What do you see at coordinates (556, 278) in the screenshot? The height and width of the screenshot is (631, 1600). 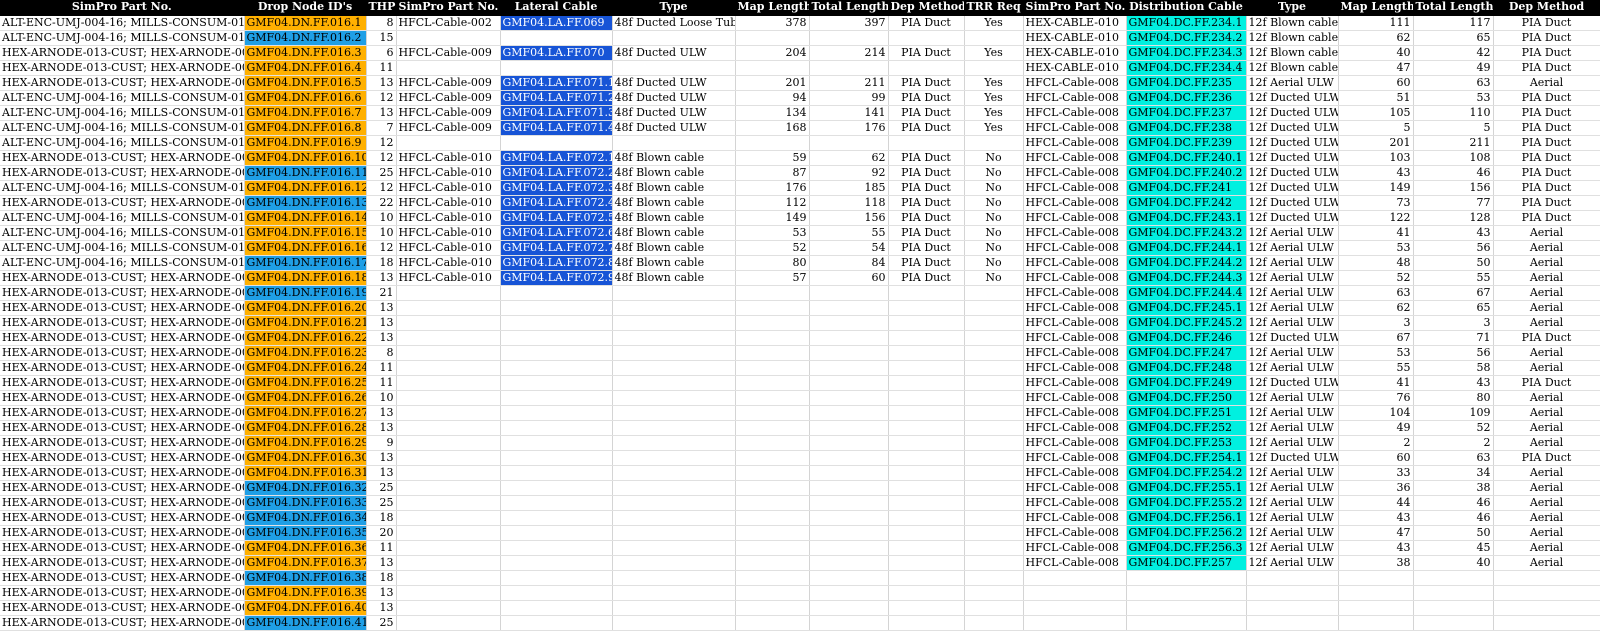 I see `lateral-cable-cell: GMF04.LA.FF.072.9` at bounding box center [556, 278].